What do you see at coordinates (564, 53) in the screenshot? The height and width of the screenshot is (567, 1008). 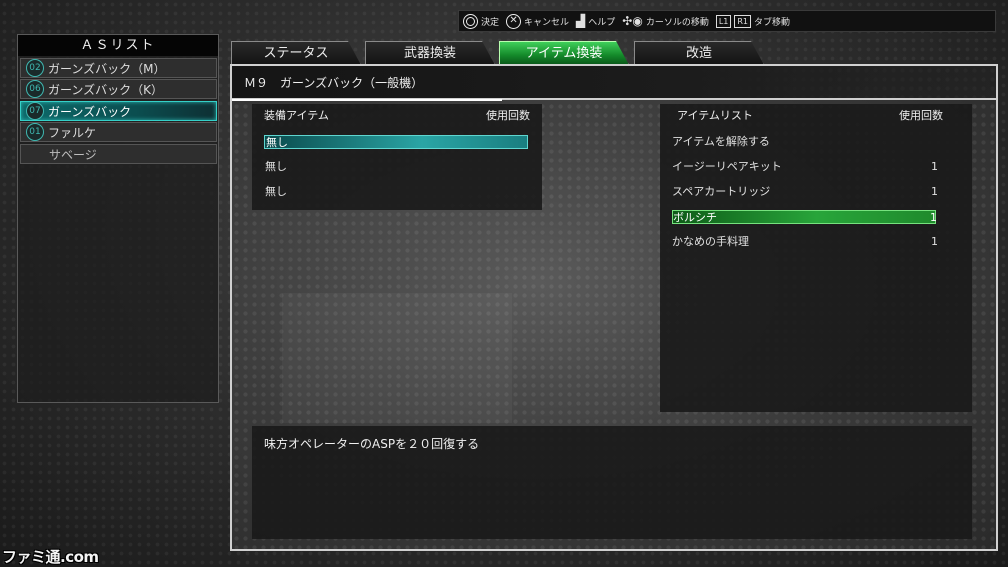 I see `tab-items: アイテム換装` at bounding box center [564, 53].